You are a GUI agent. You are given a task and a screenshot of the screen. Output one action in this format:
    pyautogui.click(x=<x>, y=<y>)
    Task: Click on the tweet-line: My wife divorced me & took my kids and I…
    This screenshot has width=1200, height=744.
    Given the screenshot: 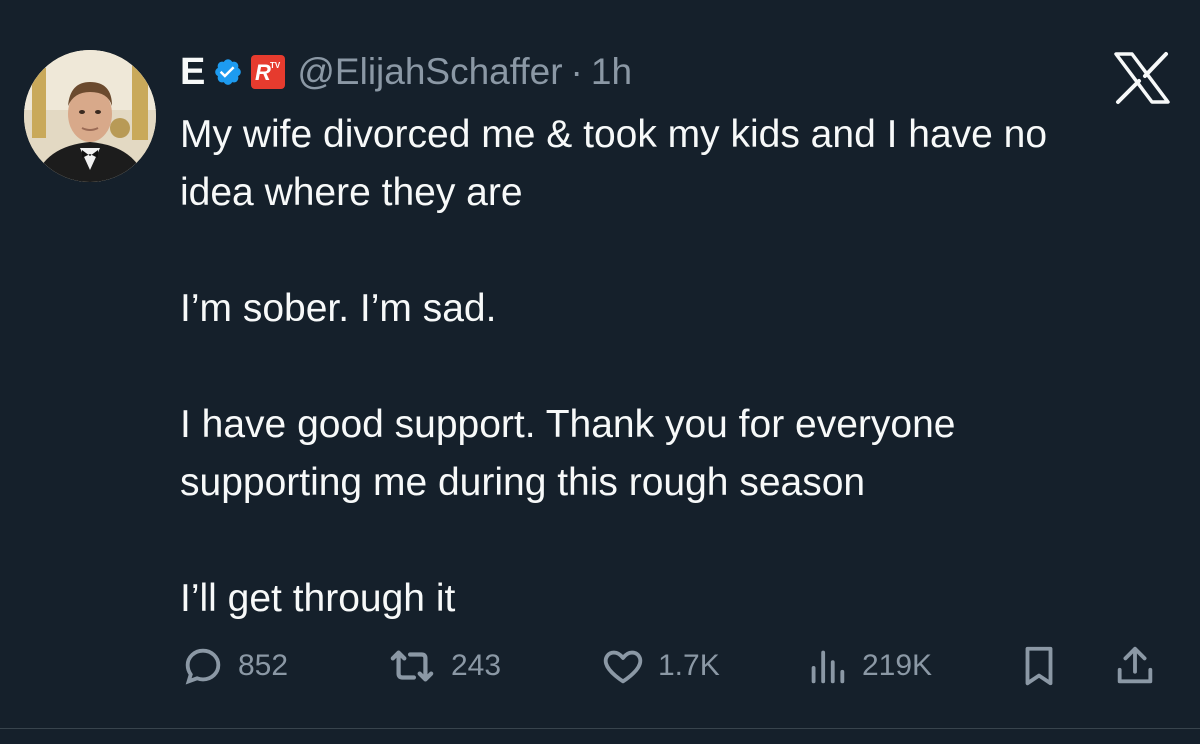 What is the action you would take?
    pyautogui.click(x=614, y=134)
    